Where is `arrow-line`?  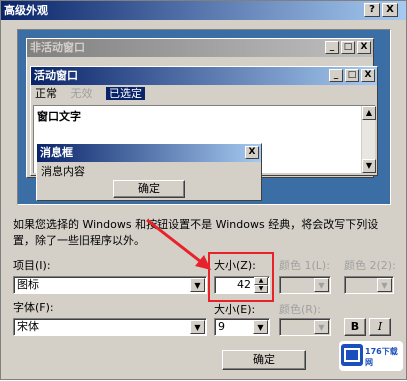
arrow-line is located at coordinates (176, 242).